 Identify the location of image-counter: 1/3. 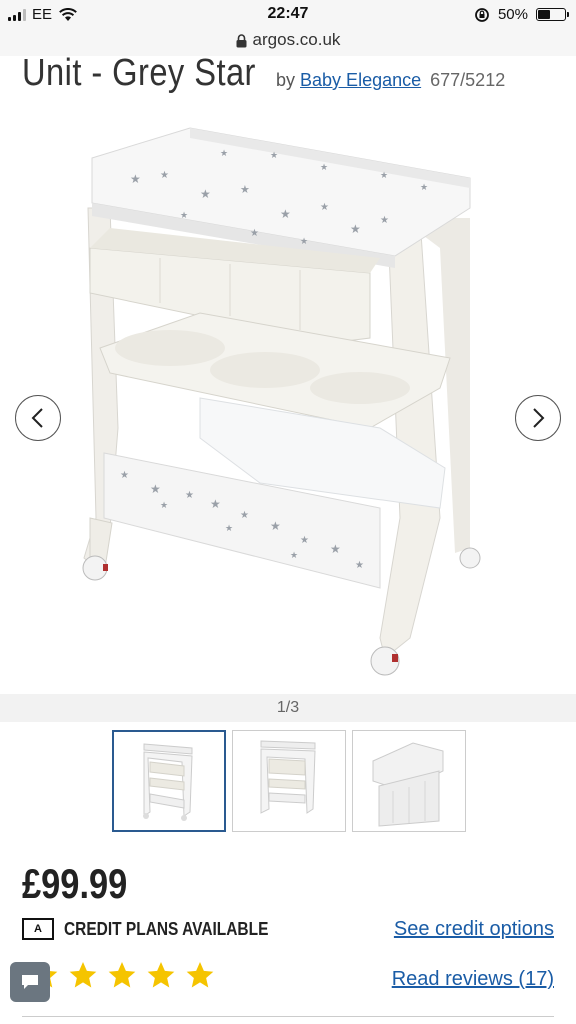
(288, 708).